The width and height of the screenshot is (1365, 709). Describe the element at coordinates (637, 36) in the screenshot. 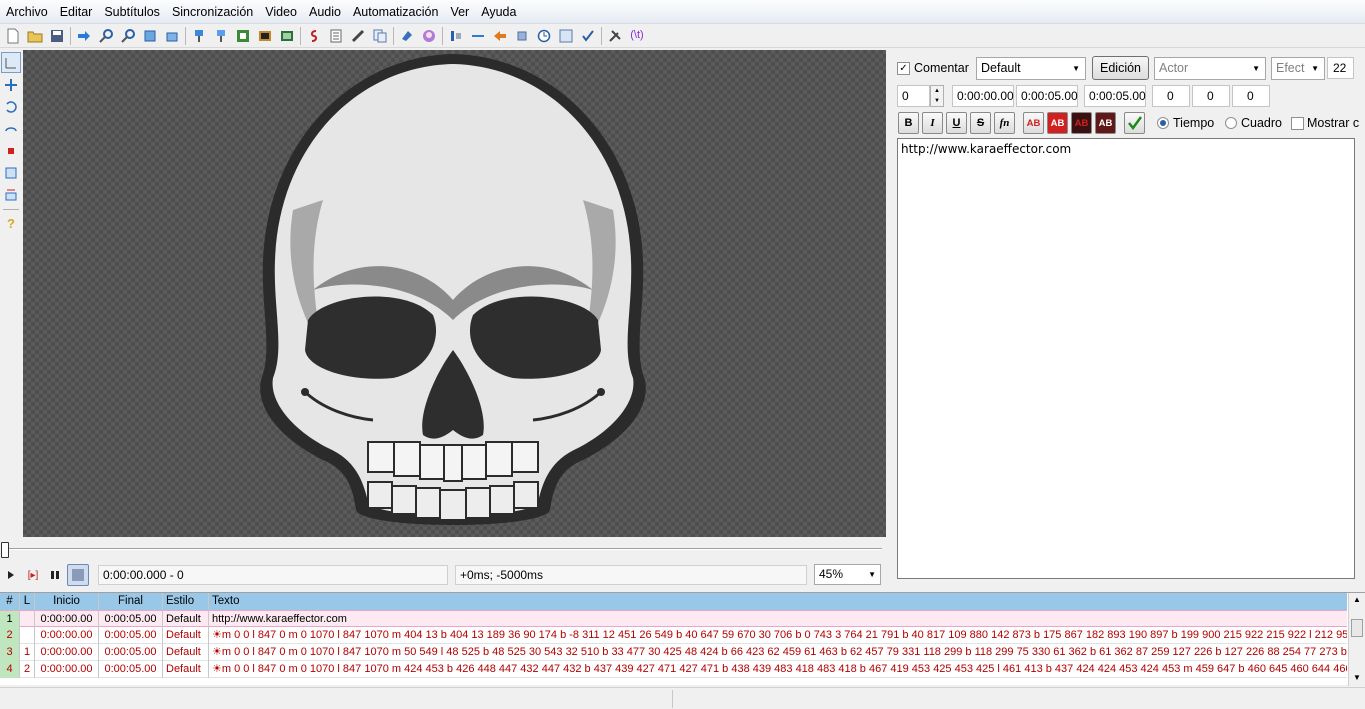

I see `automation-icon: (\t)` at that location.